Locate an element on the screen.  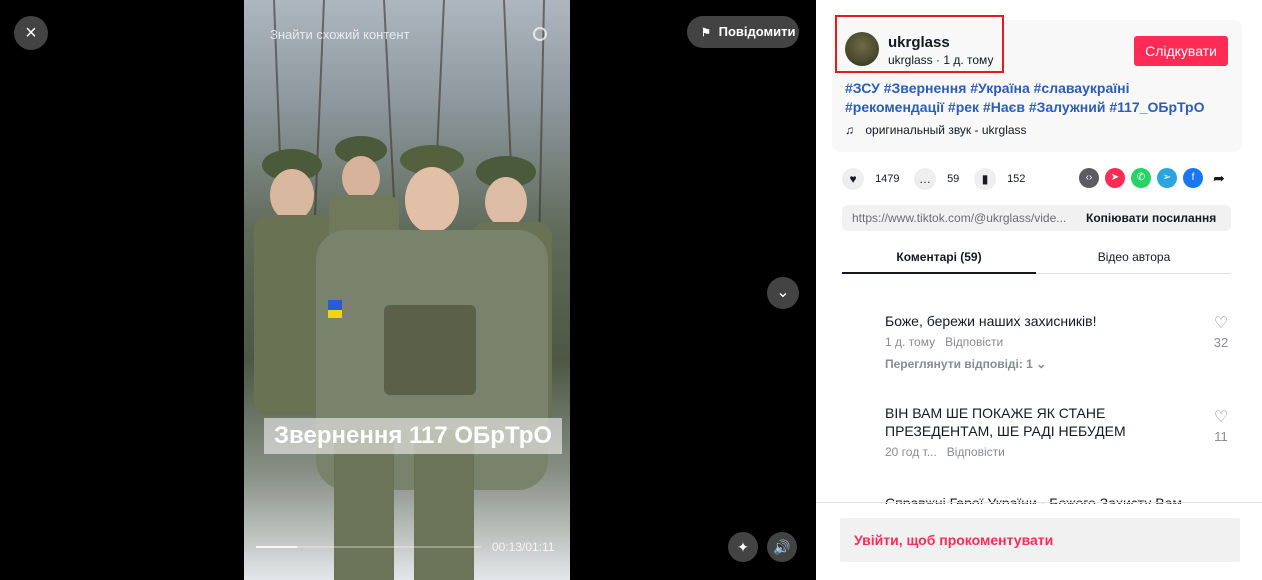
video-progress-bar is located at coordinates (368, 547).